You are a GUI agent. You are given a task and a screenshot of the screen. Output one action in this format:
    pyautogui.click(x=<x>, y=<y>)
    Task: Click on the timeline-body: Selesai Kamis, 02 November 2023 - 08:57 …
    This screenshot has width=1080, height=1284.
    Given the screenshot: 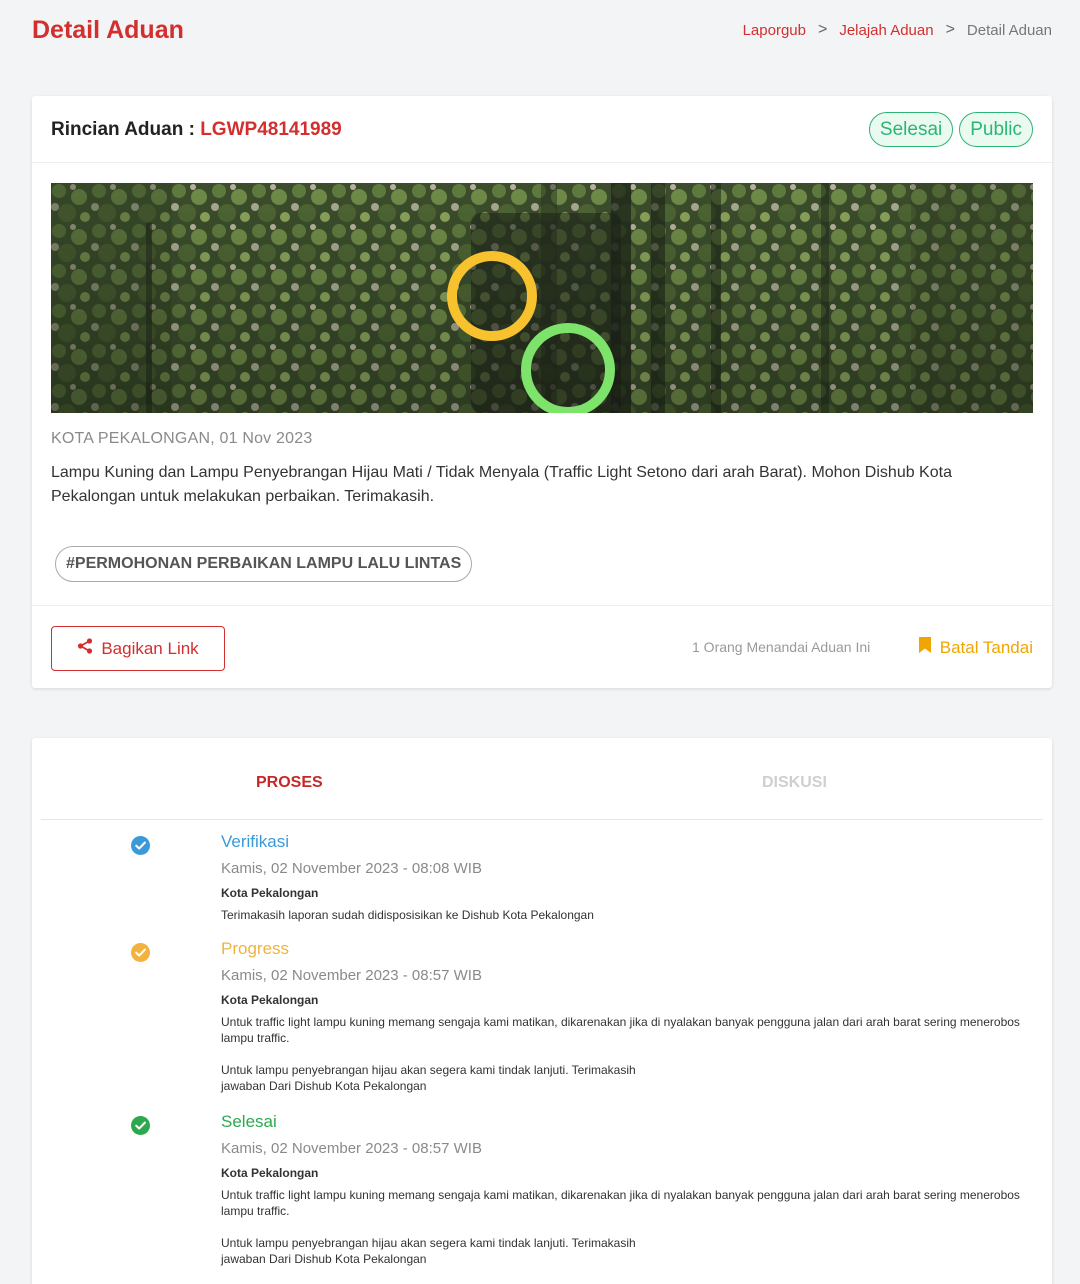 What is the action you would take?
    pyautogui.click(x=631, y=1189)
    